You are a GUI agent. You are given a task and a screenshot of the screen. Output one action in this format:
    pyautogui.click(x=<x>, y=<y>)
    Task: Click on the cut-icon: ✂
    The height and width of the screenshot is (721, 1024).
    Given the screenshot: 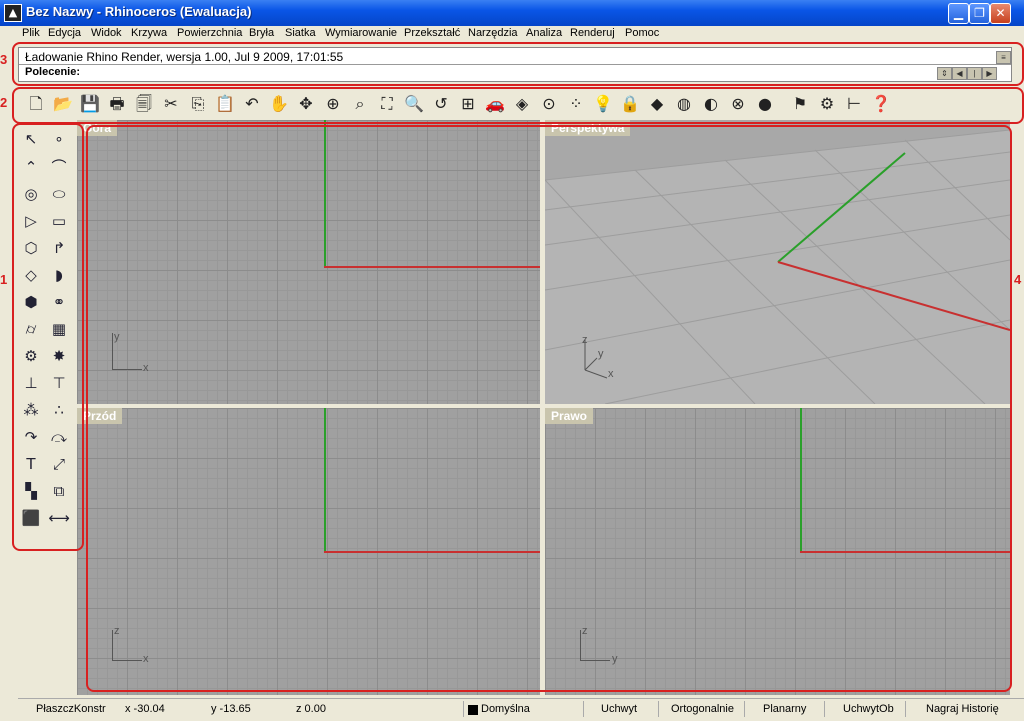 What is the action you would take?
    pyautogui.click(x=171, y=104)
    